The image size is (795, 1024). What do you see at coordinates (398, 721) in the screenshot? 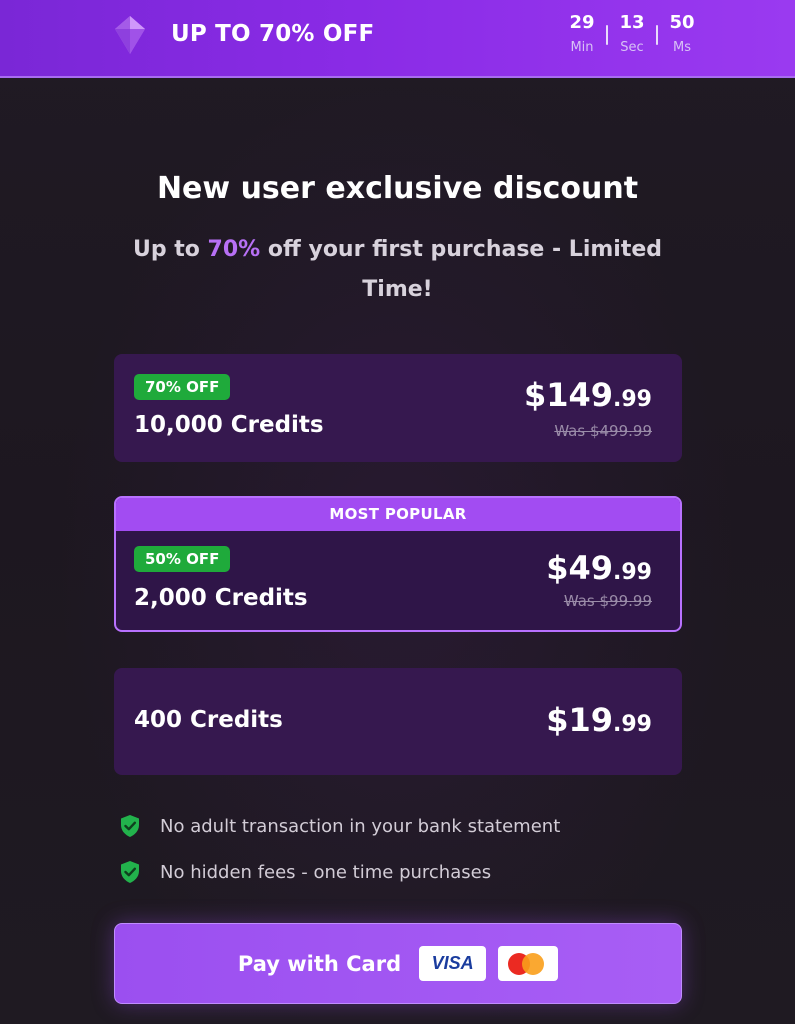
I see `plan-card-400: 400 Credits $19.99` at bounding box center [398, 721].